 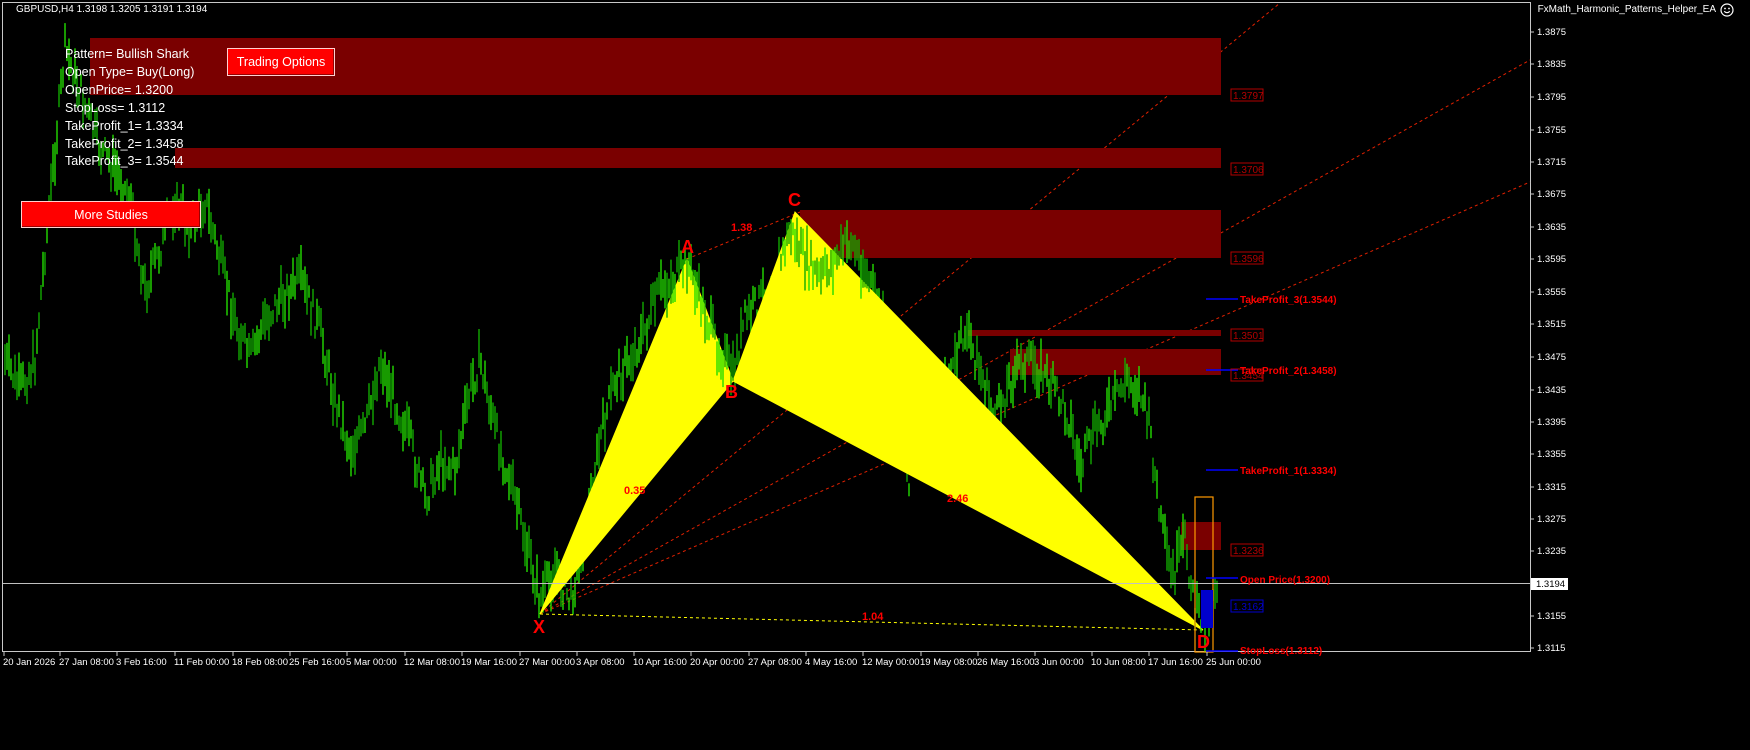 What do you see at coordinates (489, 662) in the screenshot?
I see `time-tick-label: 19 Mar 16:00` at bounding box center [489, 662].